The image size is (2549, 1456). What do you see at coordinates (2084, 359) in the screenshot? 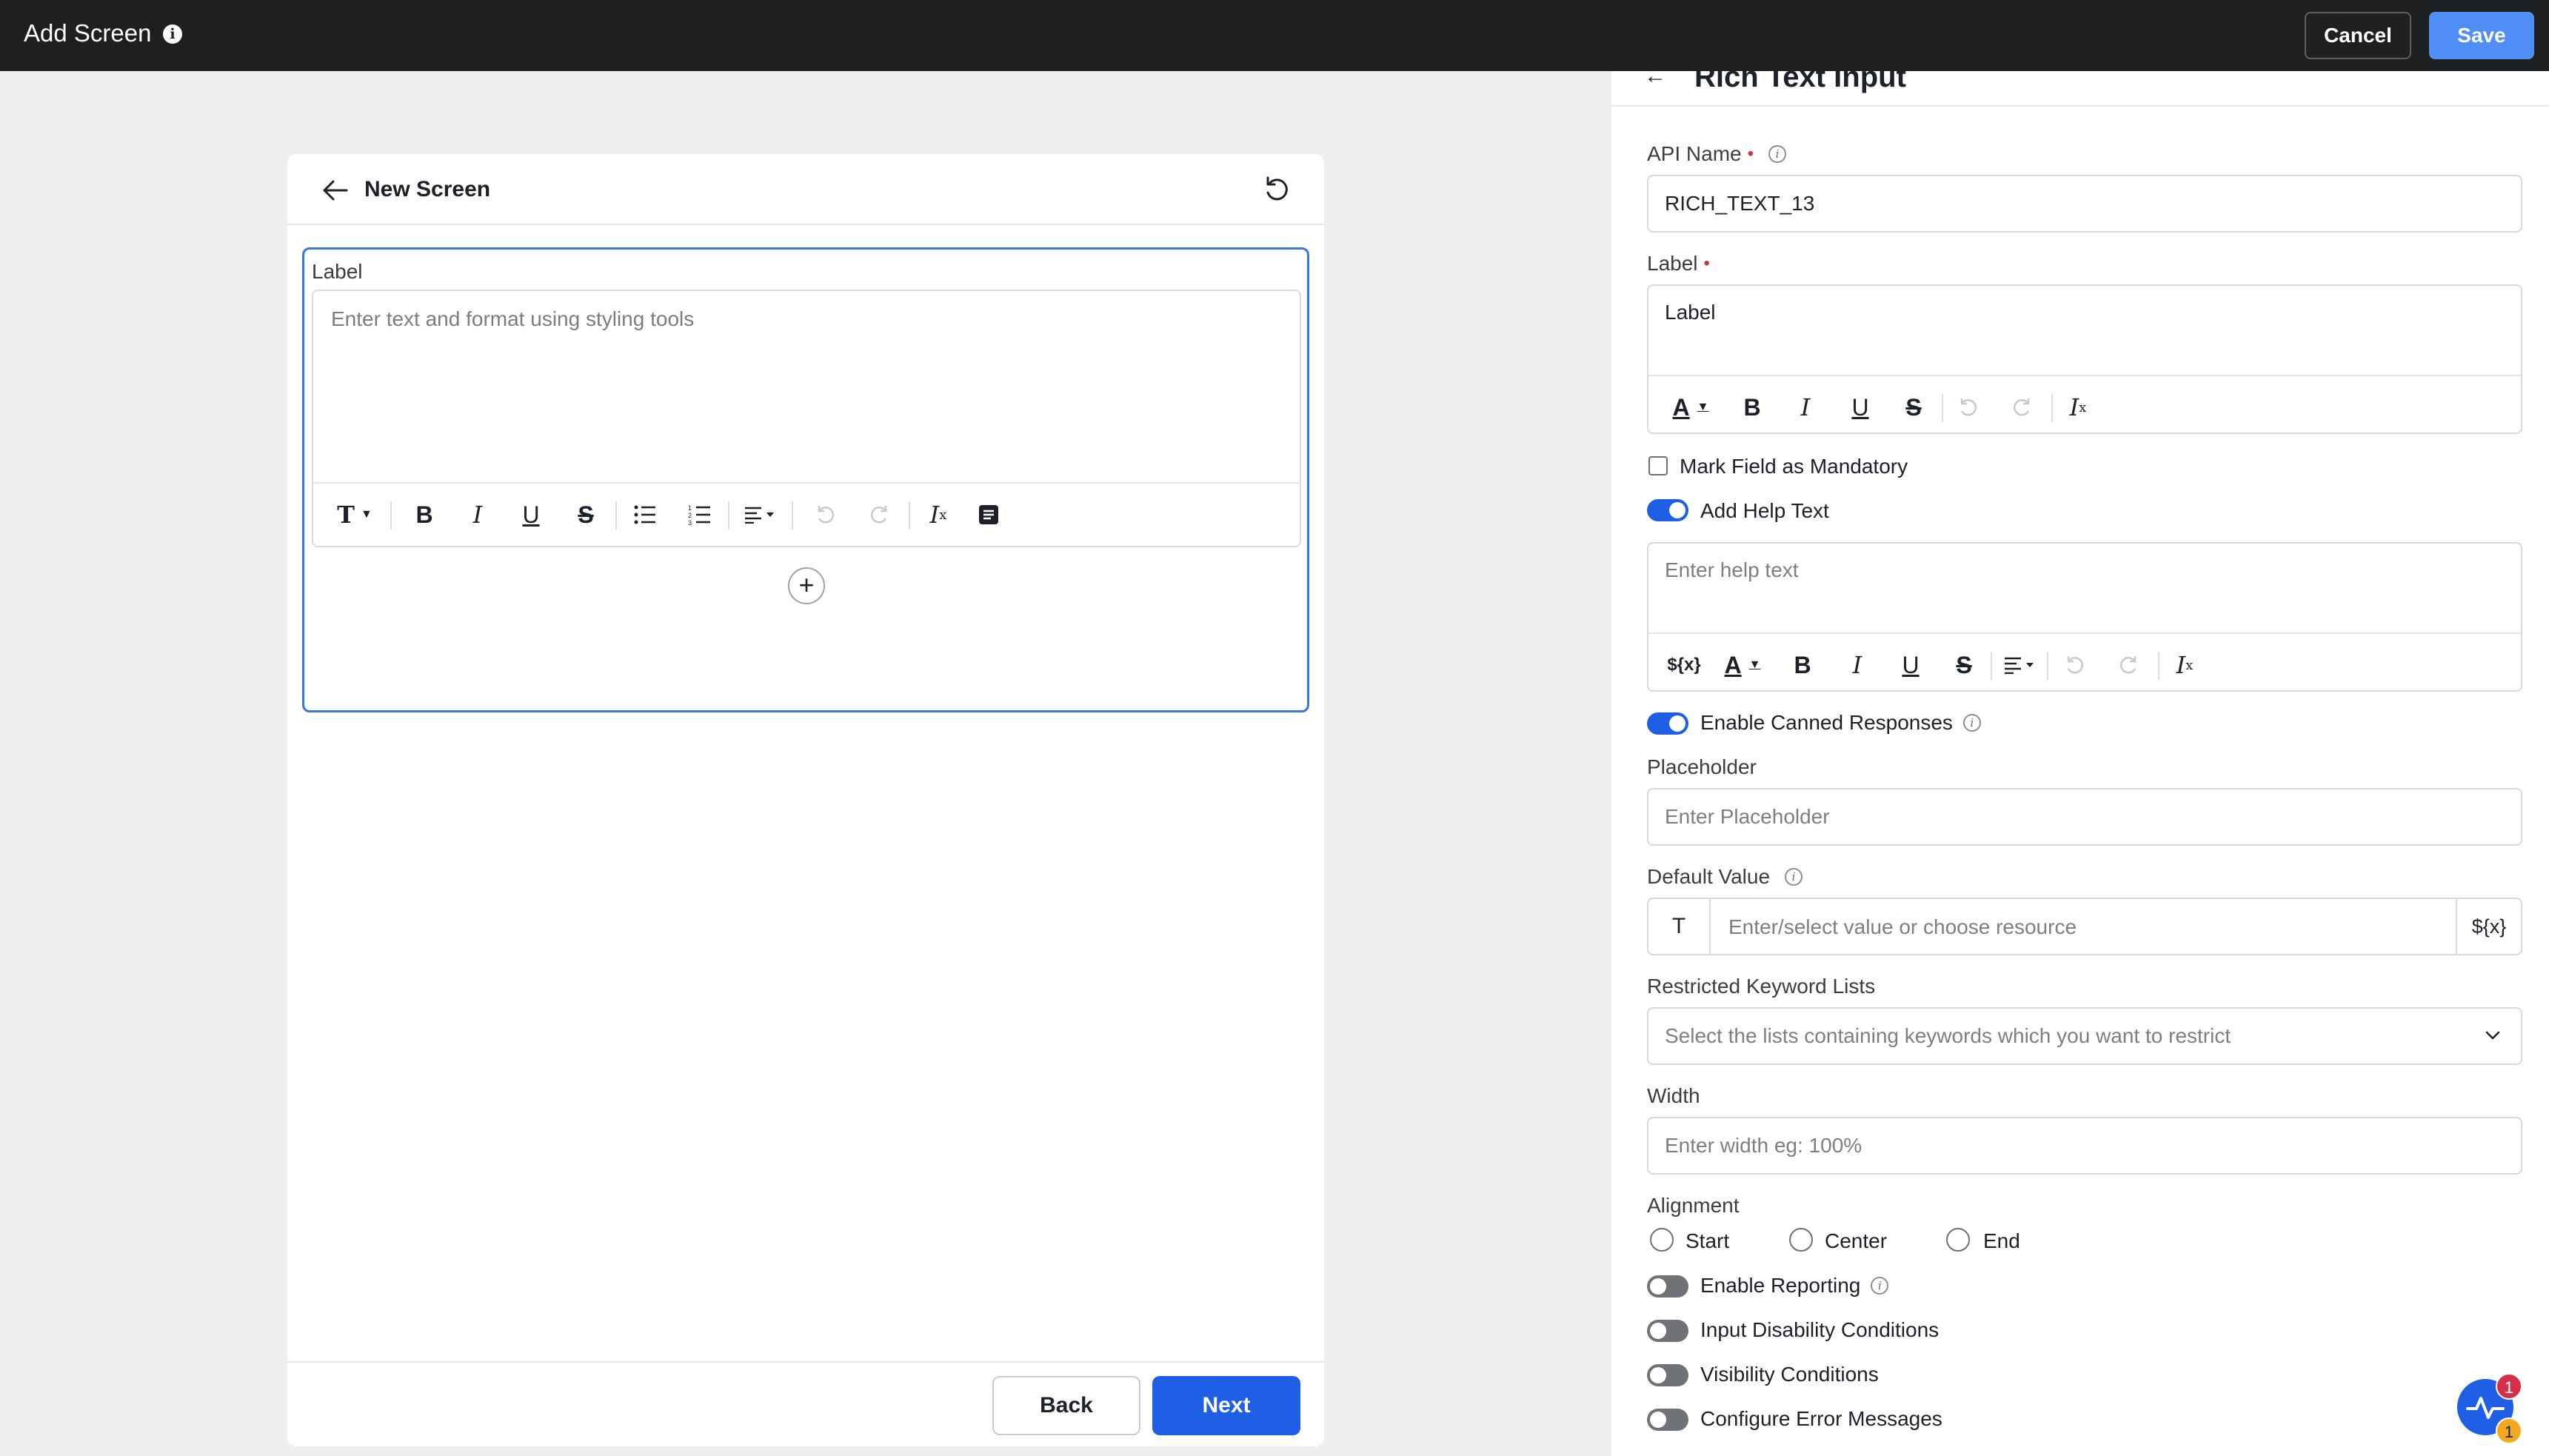
I see `label-rich-text-editor: Label A ▼ B I U S Ix` at bounding box center [2084, 359].